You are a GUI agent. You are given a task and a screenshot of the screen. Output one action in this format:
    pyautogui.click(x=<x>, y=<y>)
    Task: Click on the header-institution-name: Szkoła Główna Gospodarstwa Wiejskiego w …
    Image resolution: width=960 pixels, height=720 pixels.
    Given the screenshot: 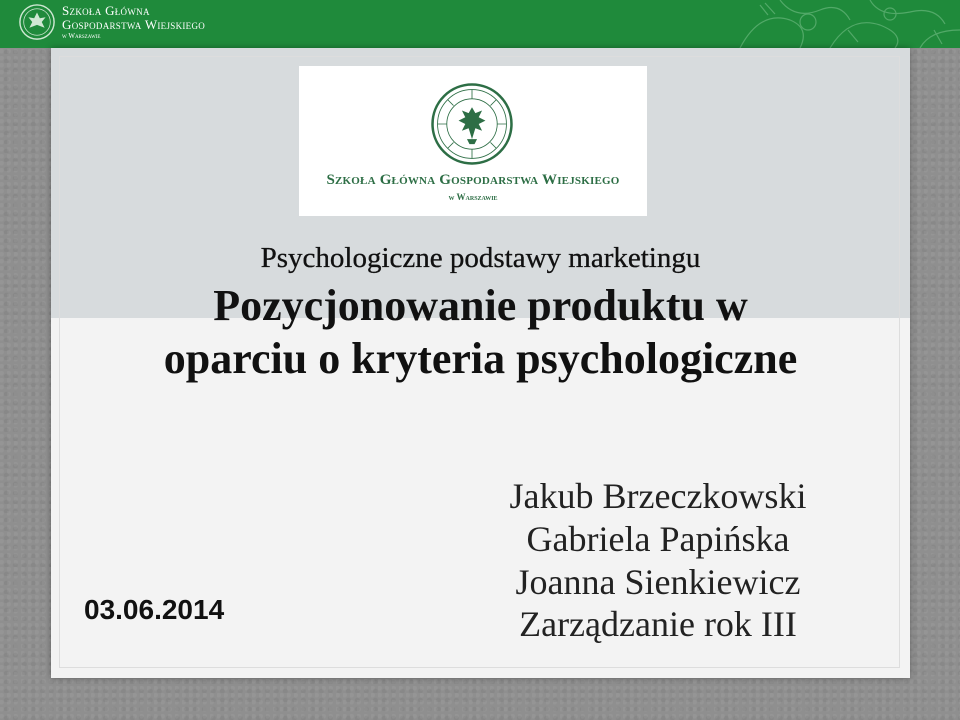 What is the action you would take?
    pyautogui.click(x=133, y=22)
    